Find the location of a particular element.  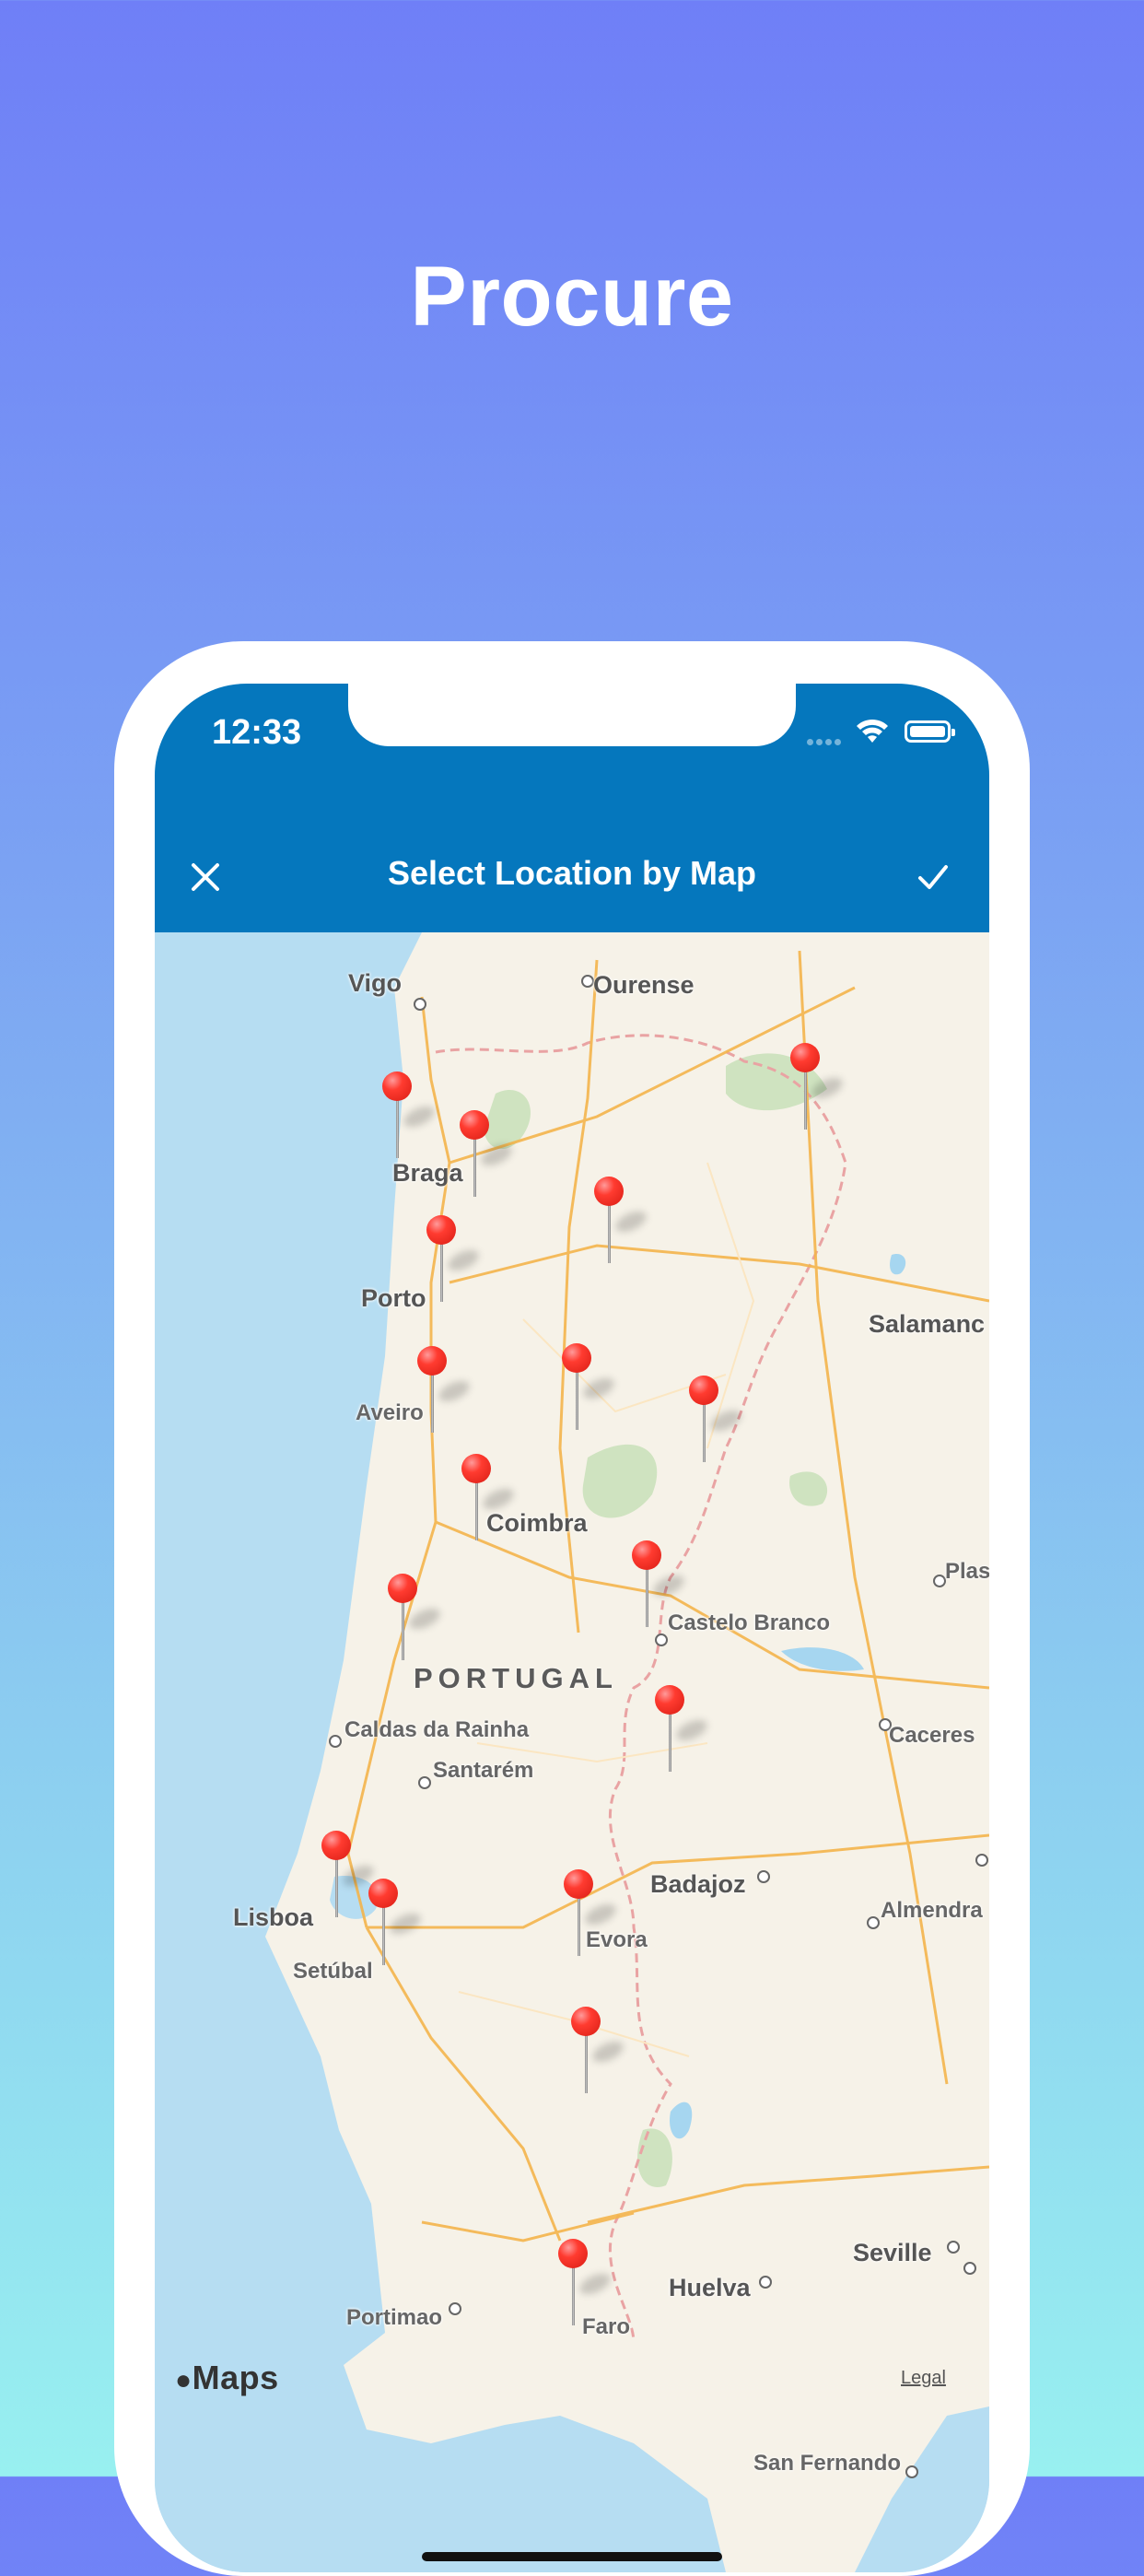

apple-logo-icon: ● is located at coordinates (184, 2380).